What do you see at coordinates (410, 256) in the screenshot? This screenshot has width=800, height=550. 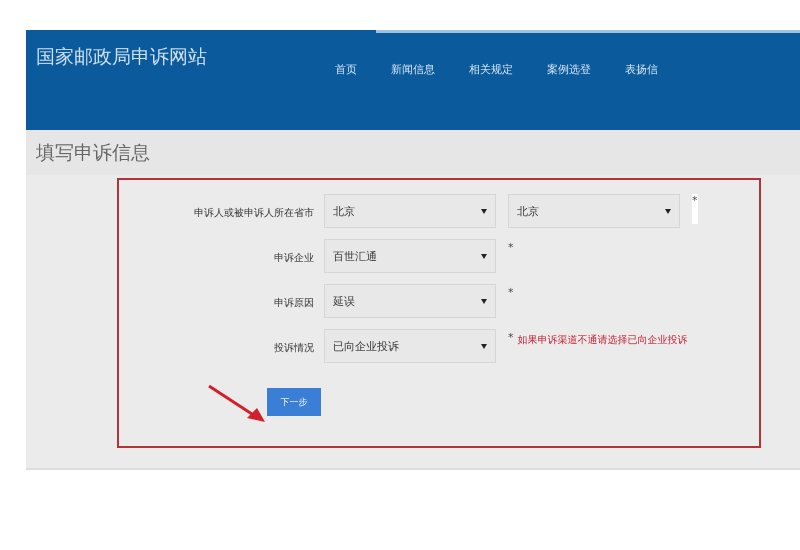 I see `dropdown: 百世汇通` at bounding box center [410, 256].